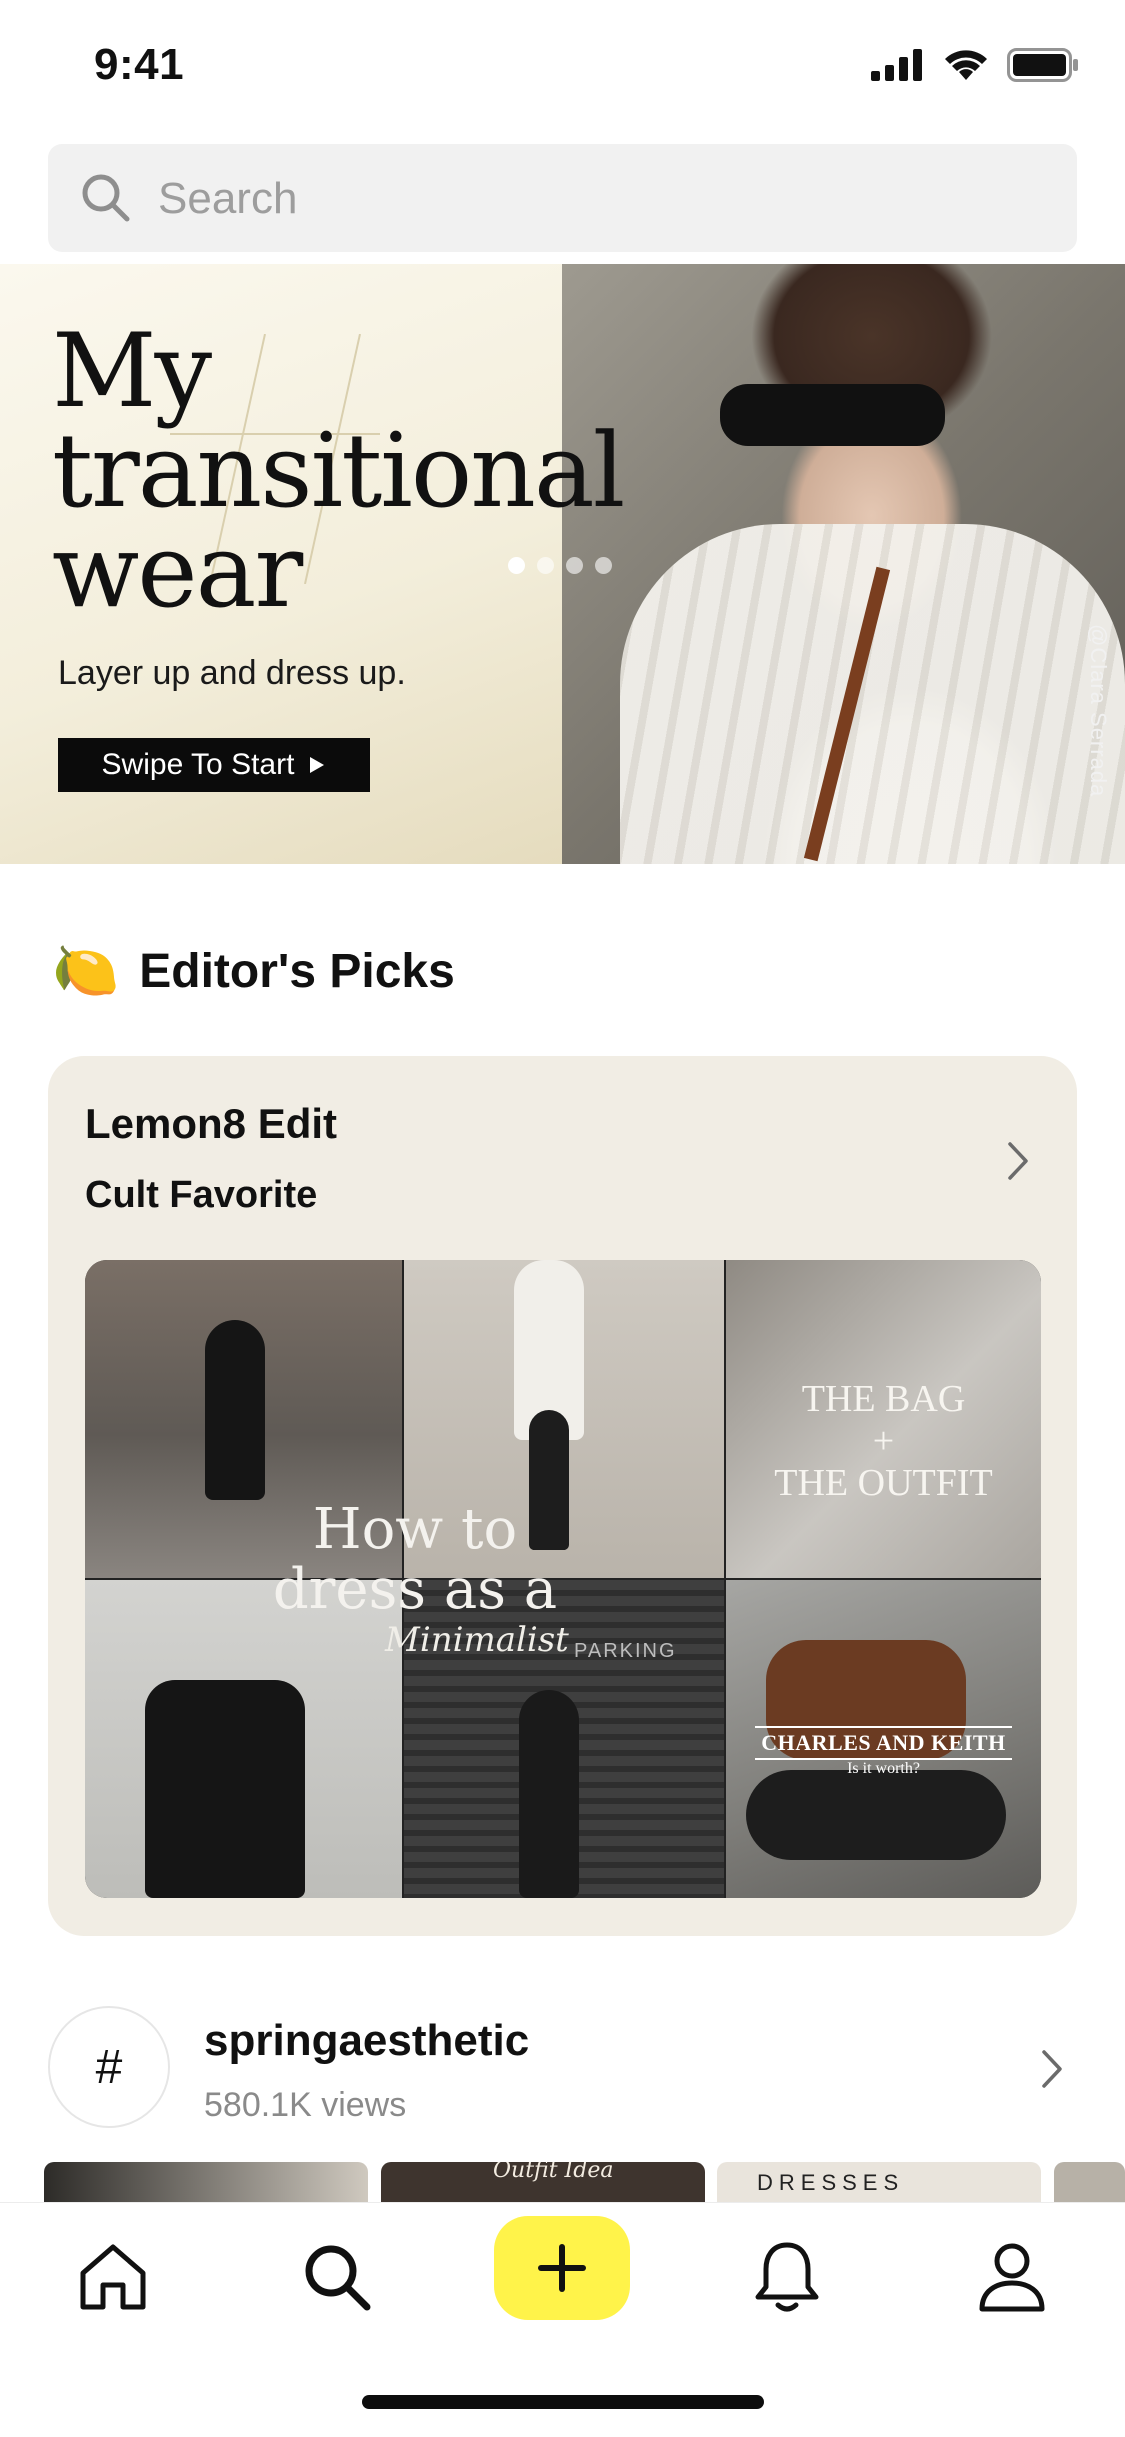 The height and width of the screenshot is (2437, 1125). Describe the element at coordinates (872, 694) in the screenshot. I see `hero-sweater` at that location.